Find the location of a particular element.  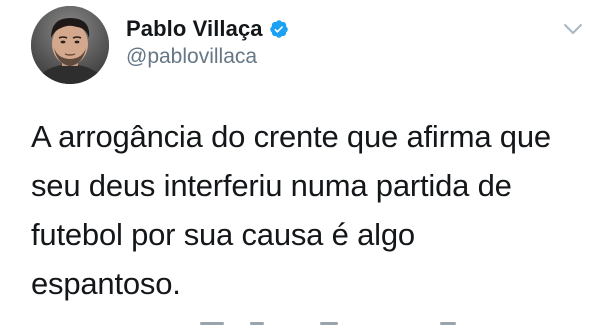

author-display-name: Pablo Villaça is located at coordinates (194, 29).